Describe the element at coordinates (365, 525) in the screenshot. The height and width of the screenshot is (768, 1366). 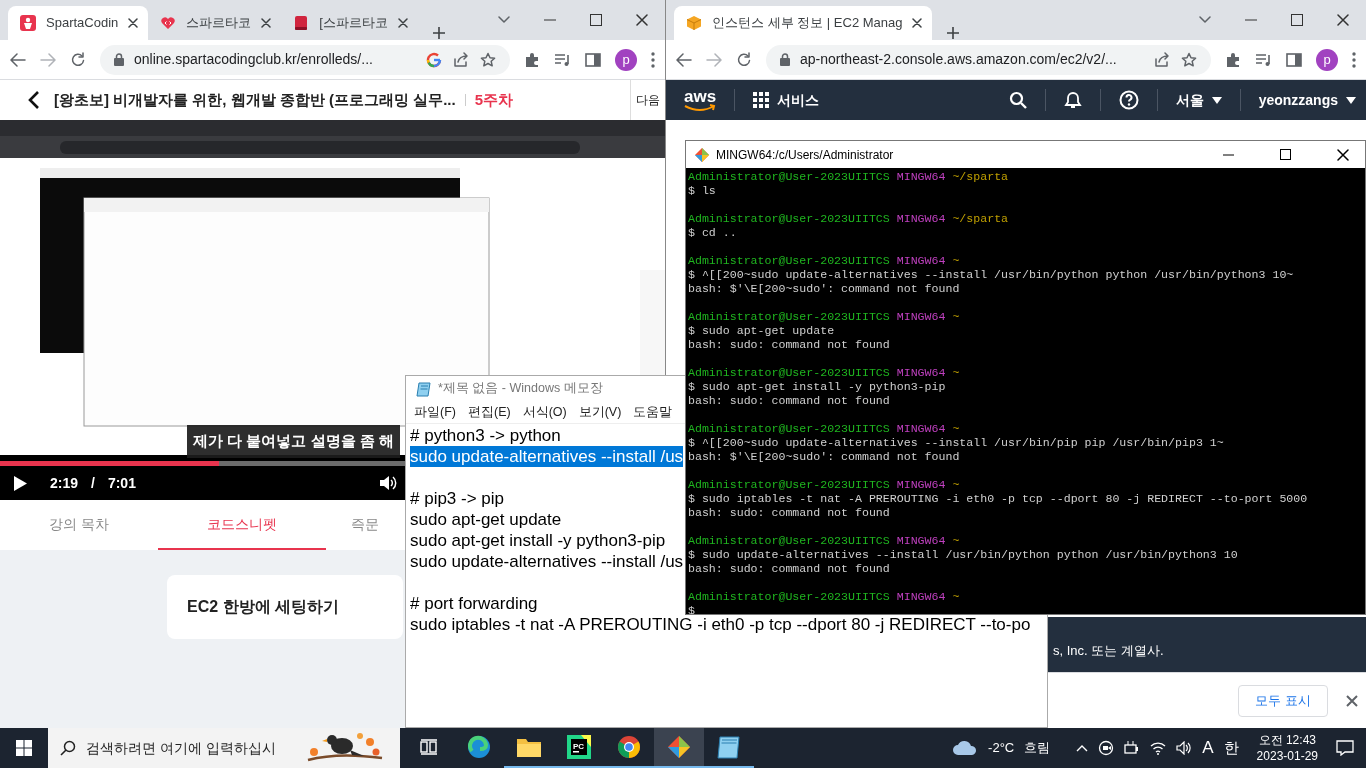
I see `lesson-tab: 즉문` at that location.